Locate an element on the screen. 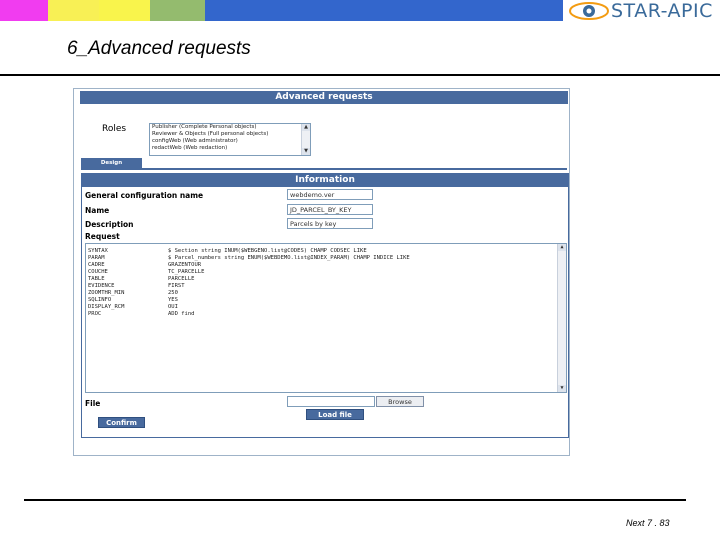  general-config-field: webdemo.ver is located at coordinates (330, 194).